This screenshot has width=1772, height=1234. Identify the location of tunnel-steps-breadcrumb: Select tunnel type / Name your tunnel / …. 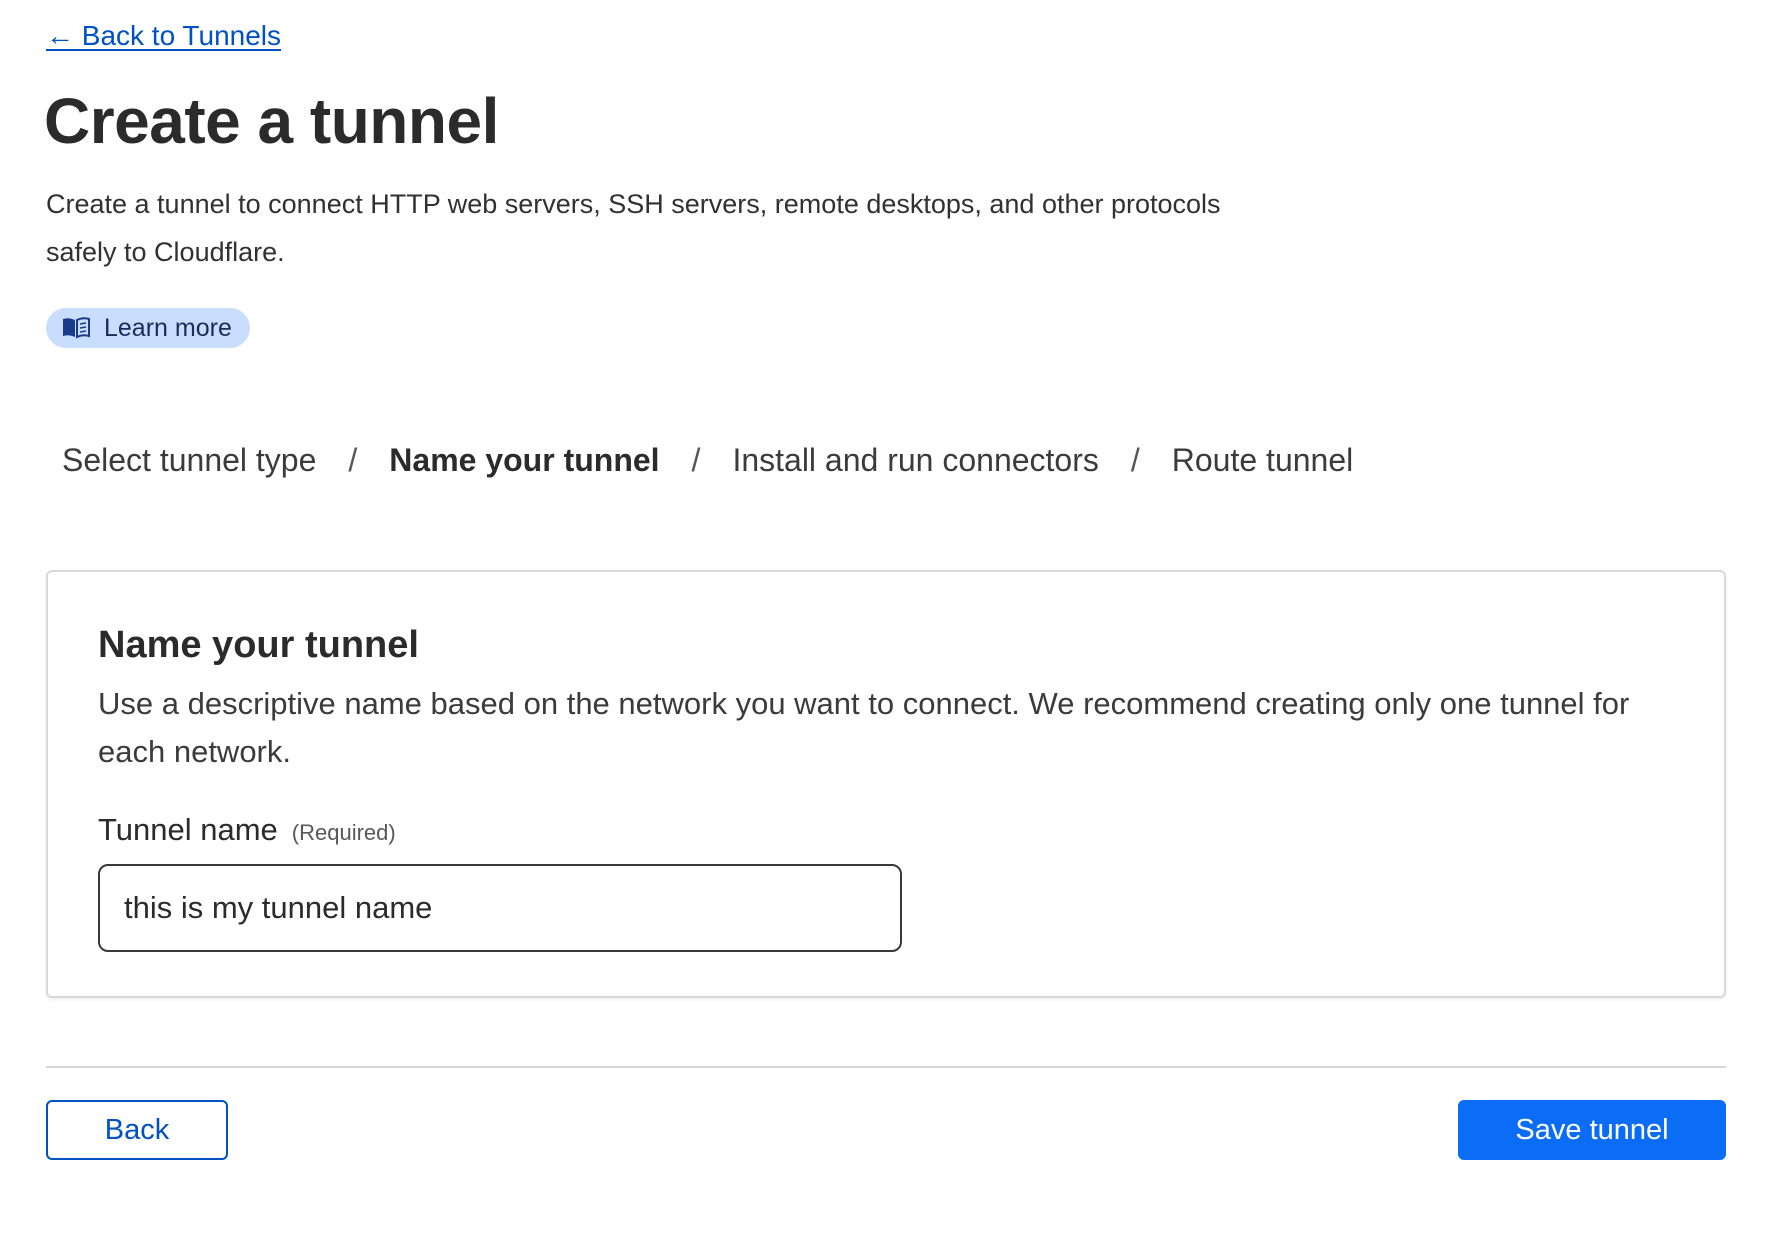
(707, 460).